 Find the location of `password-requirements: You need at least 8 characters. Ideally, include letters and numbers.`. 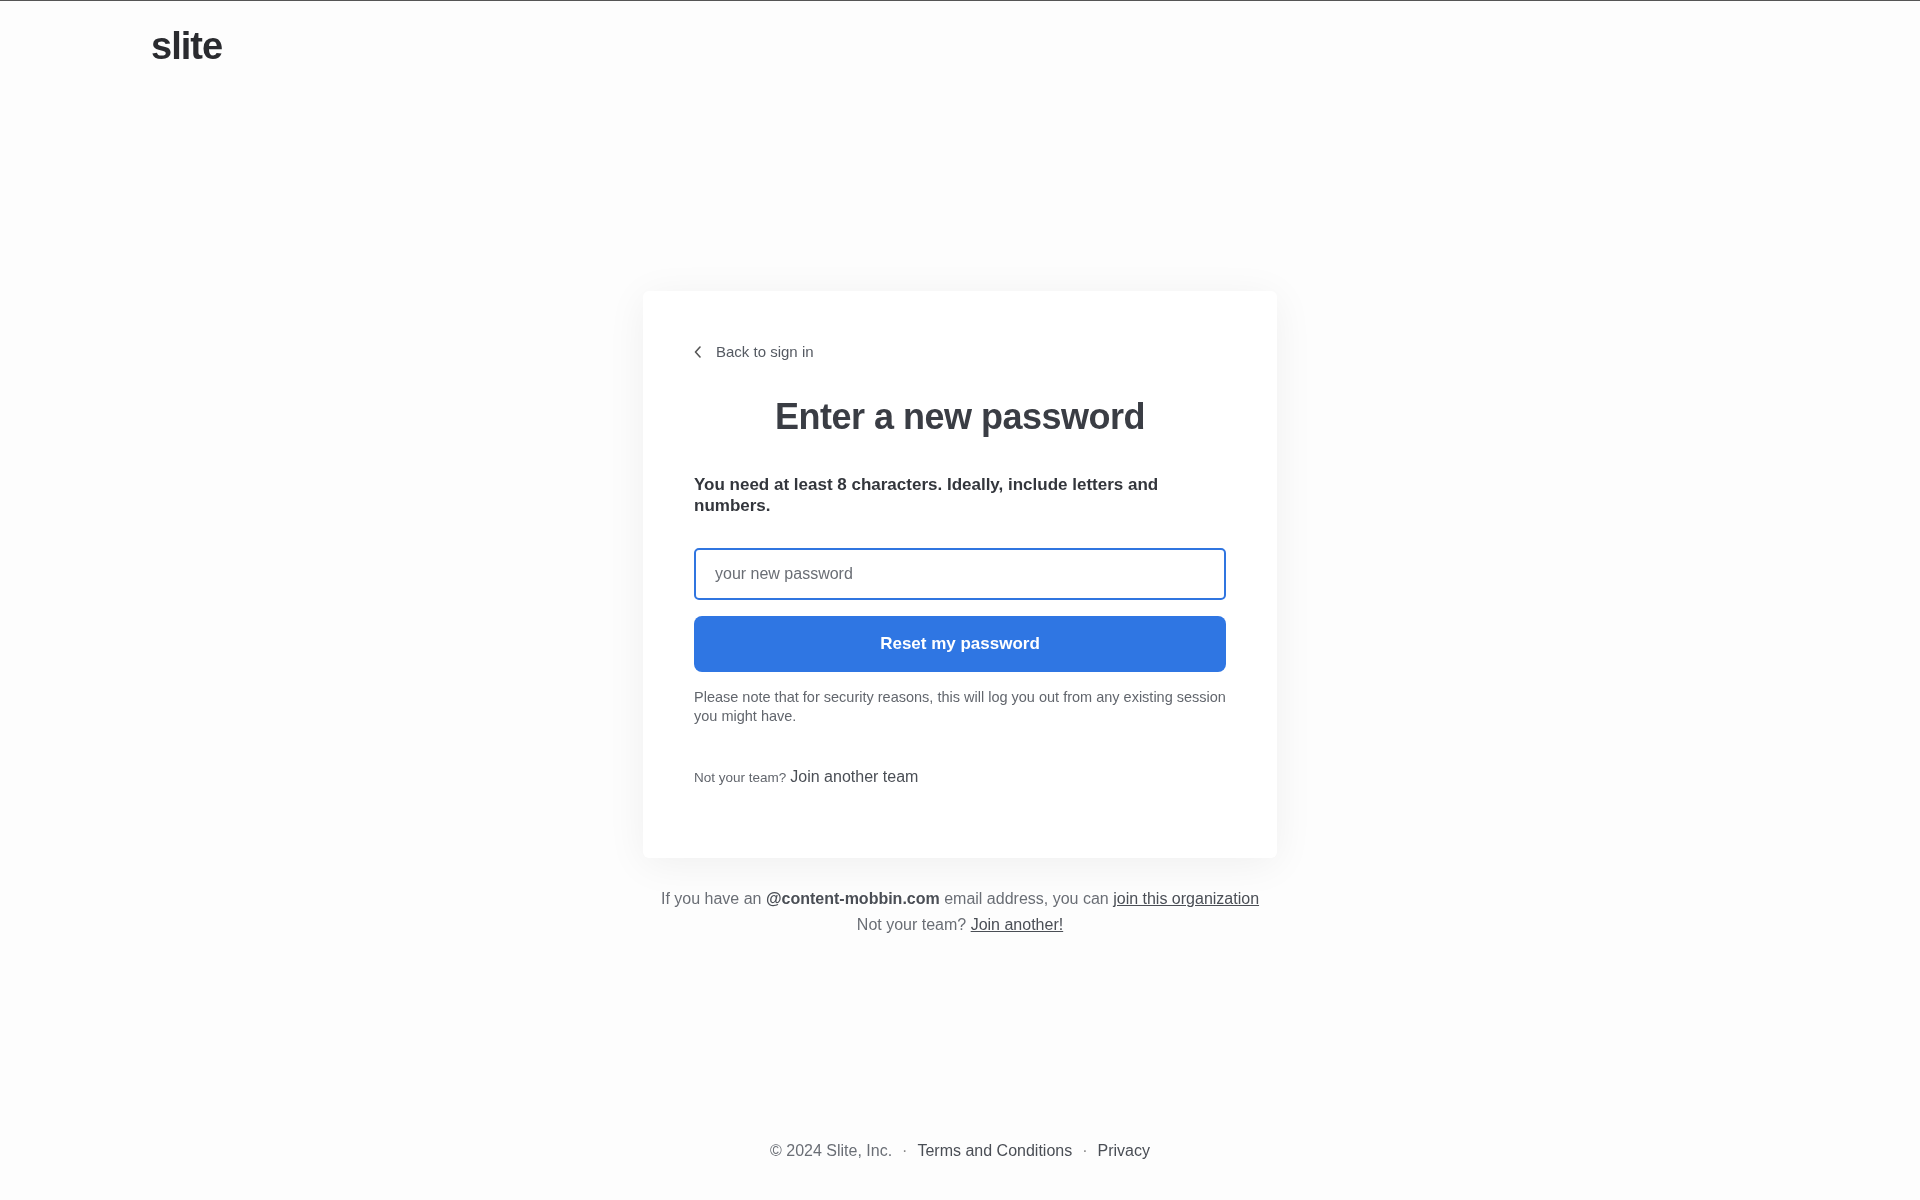

password-requirements: You need at least 8 characters. Ideally, include letters and numbers. is located at coordinates (927, 495).